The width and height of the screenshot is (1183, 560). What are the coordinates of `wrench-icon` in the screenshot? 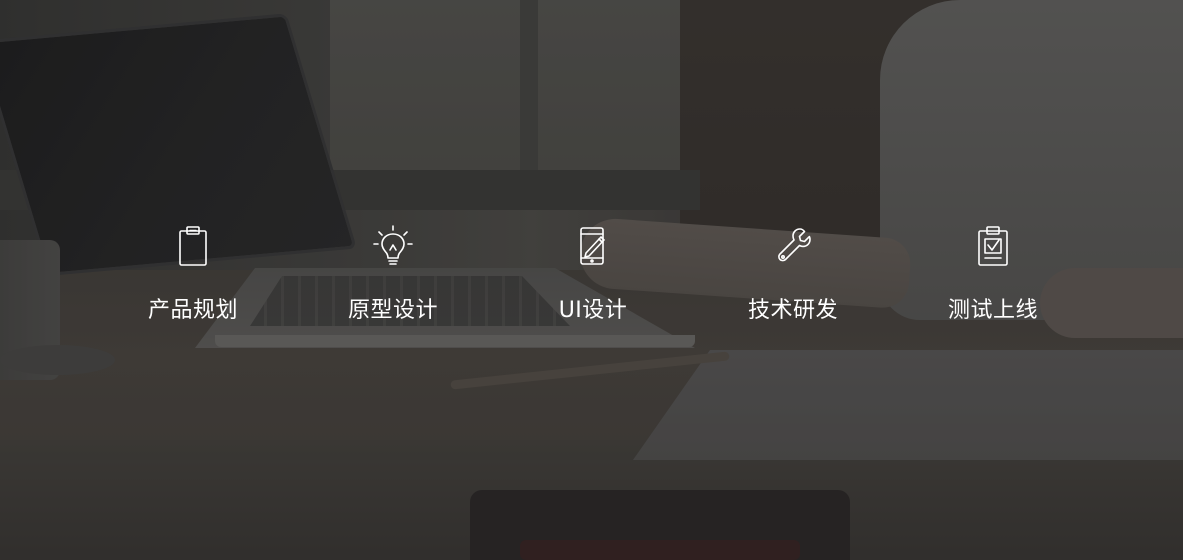 It's located at (793, 246).